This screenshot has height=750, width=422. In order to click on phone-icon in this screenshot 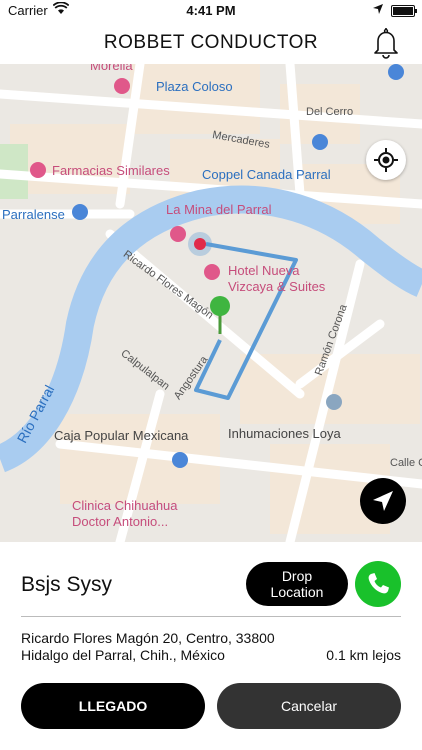, I will do `click(378, 583)`.